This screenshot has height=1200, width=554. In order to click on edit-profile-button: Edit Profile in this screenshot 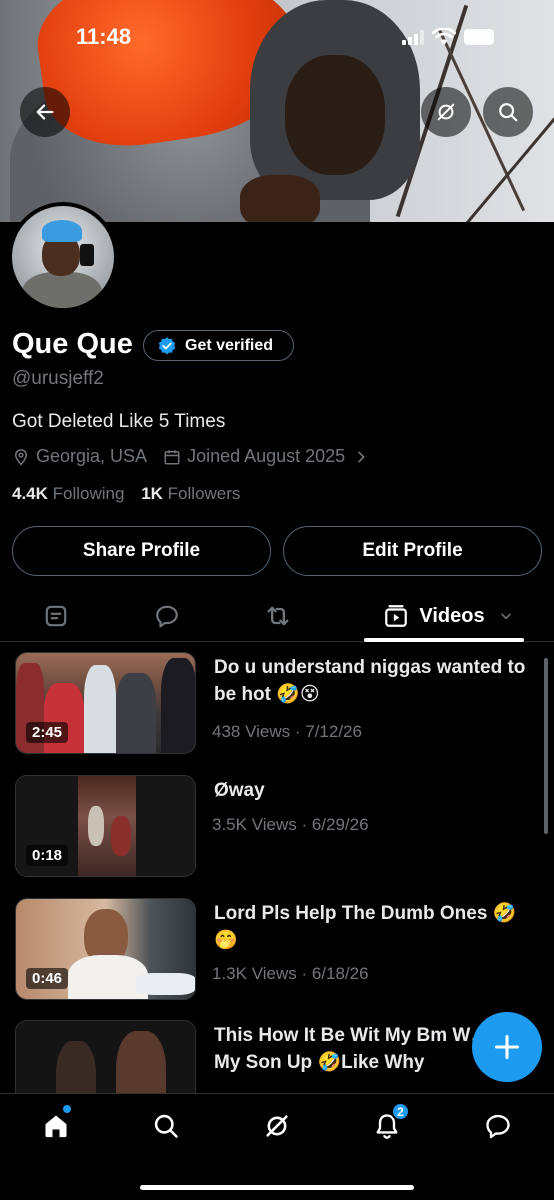, I will do `click(412, 551)`.